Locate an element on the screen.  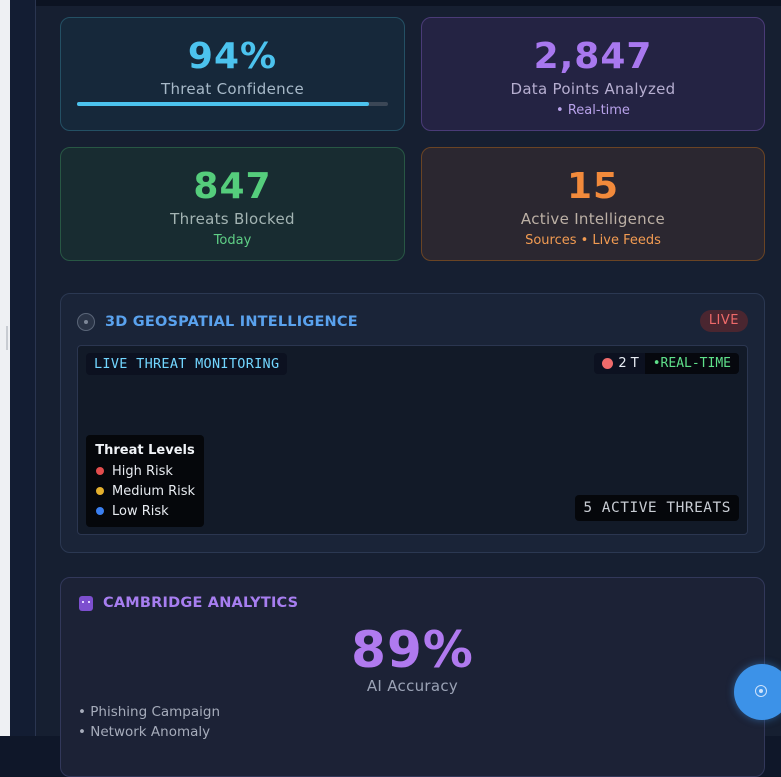
data-points-card: 2,847 Data Points Analyzed • Real-time is located at coordinates (593, 74).